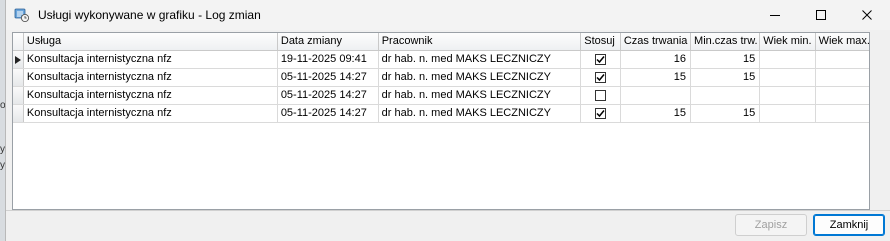 The image size is (890, 241). I want to click on app-icon, so click(22, 15).